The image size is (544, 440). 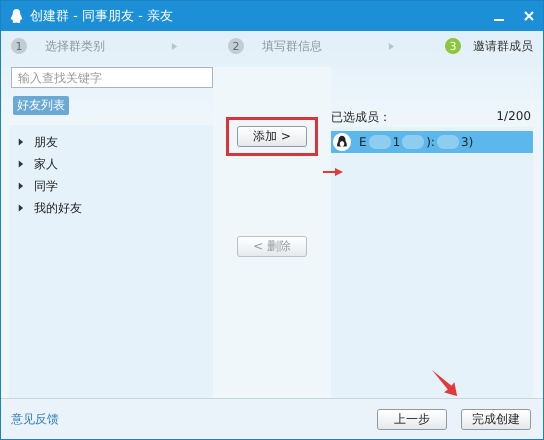 What do you see at coordinates (412, 419) in the screenshot?
I see `footer-button: 上一步` at bounding box center [412, 419].